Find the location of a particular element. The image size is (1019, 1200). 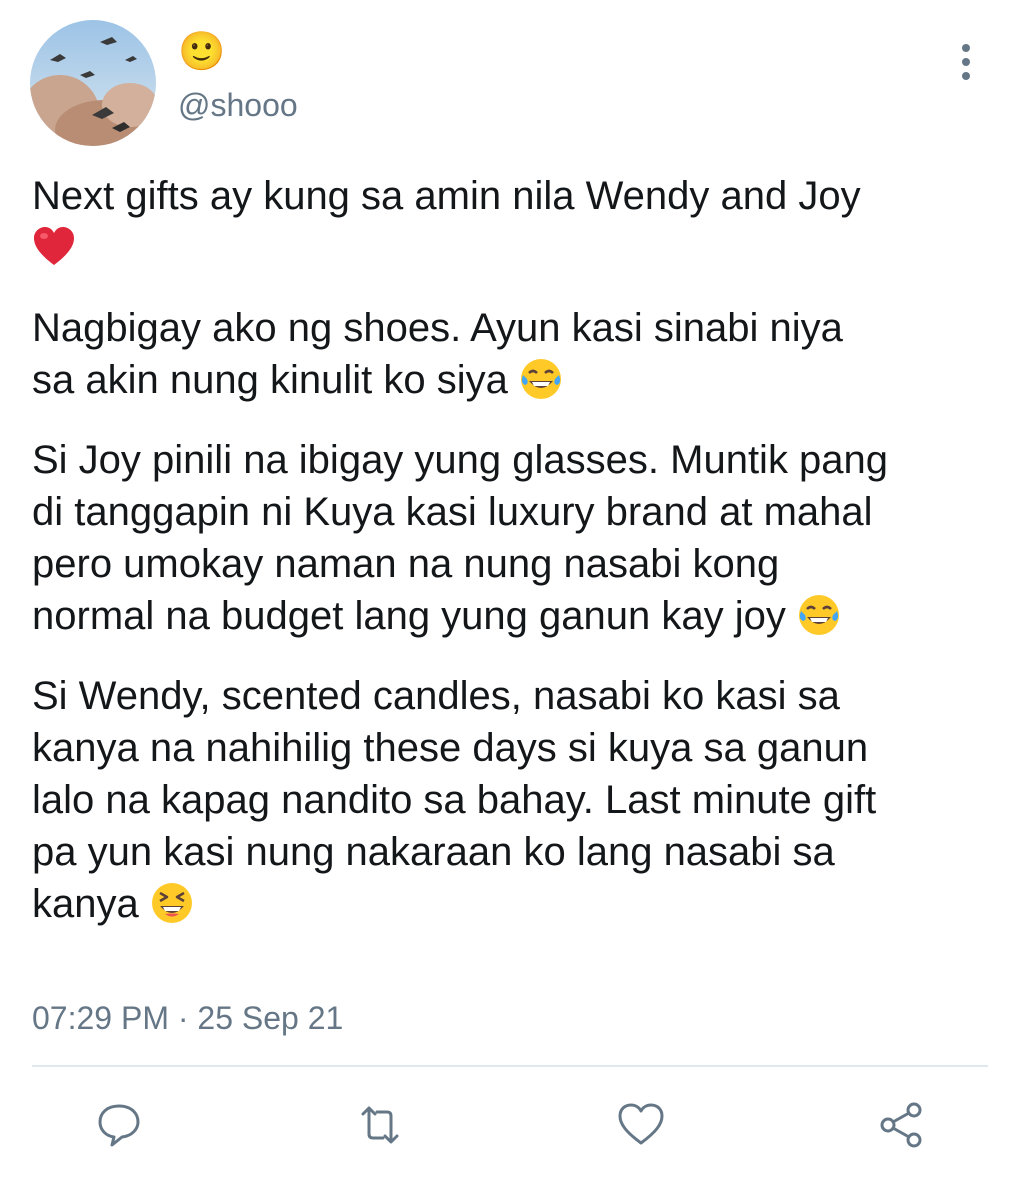

like-button is located at coordinates (641, 1125).